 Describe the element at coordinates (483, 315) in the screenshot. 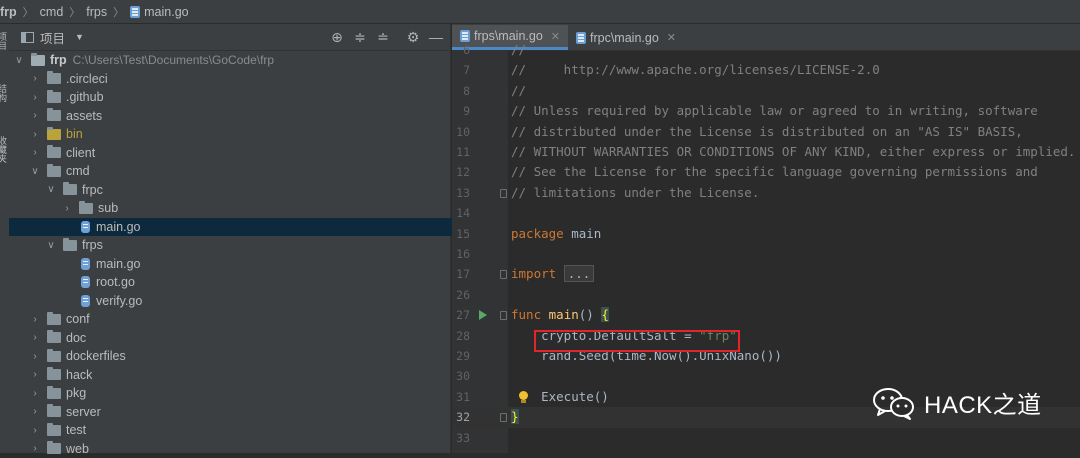

I see `run-icon` at that location.